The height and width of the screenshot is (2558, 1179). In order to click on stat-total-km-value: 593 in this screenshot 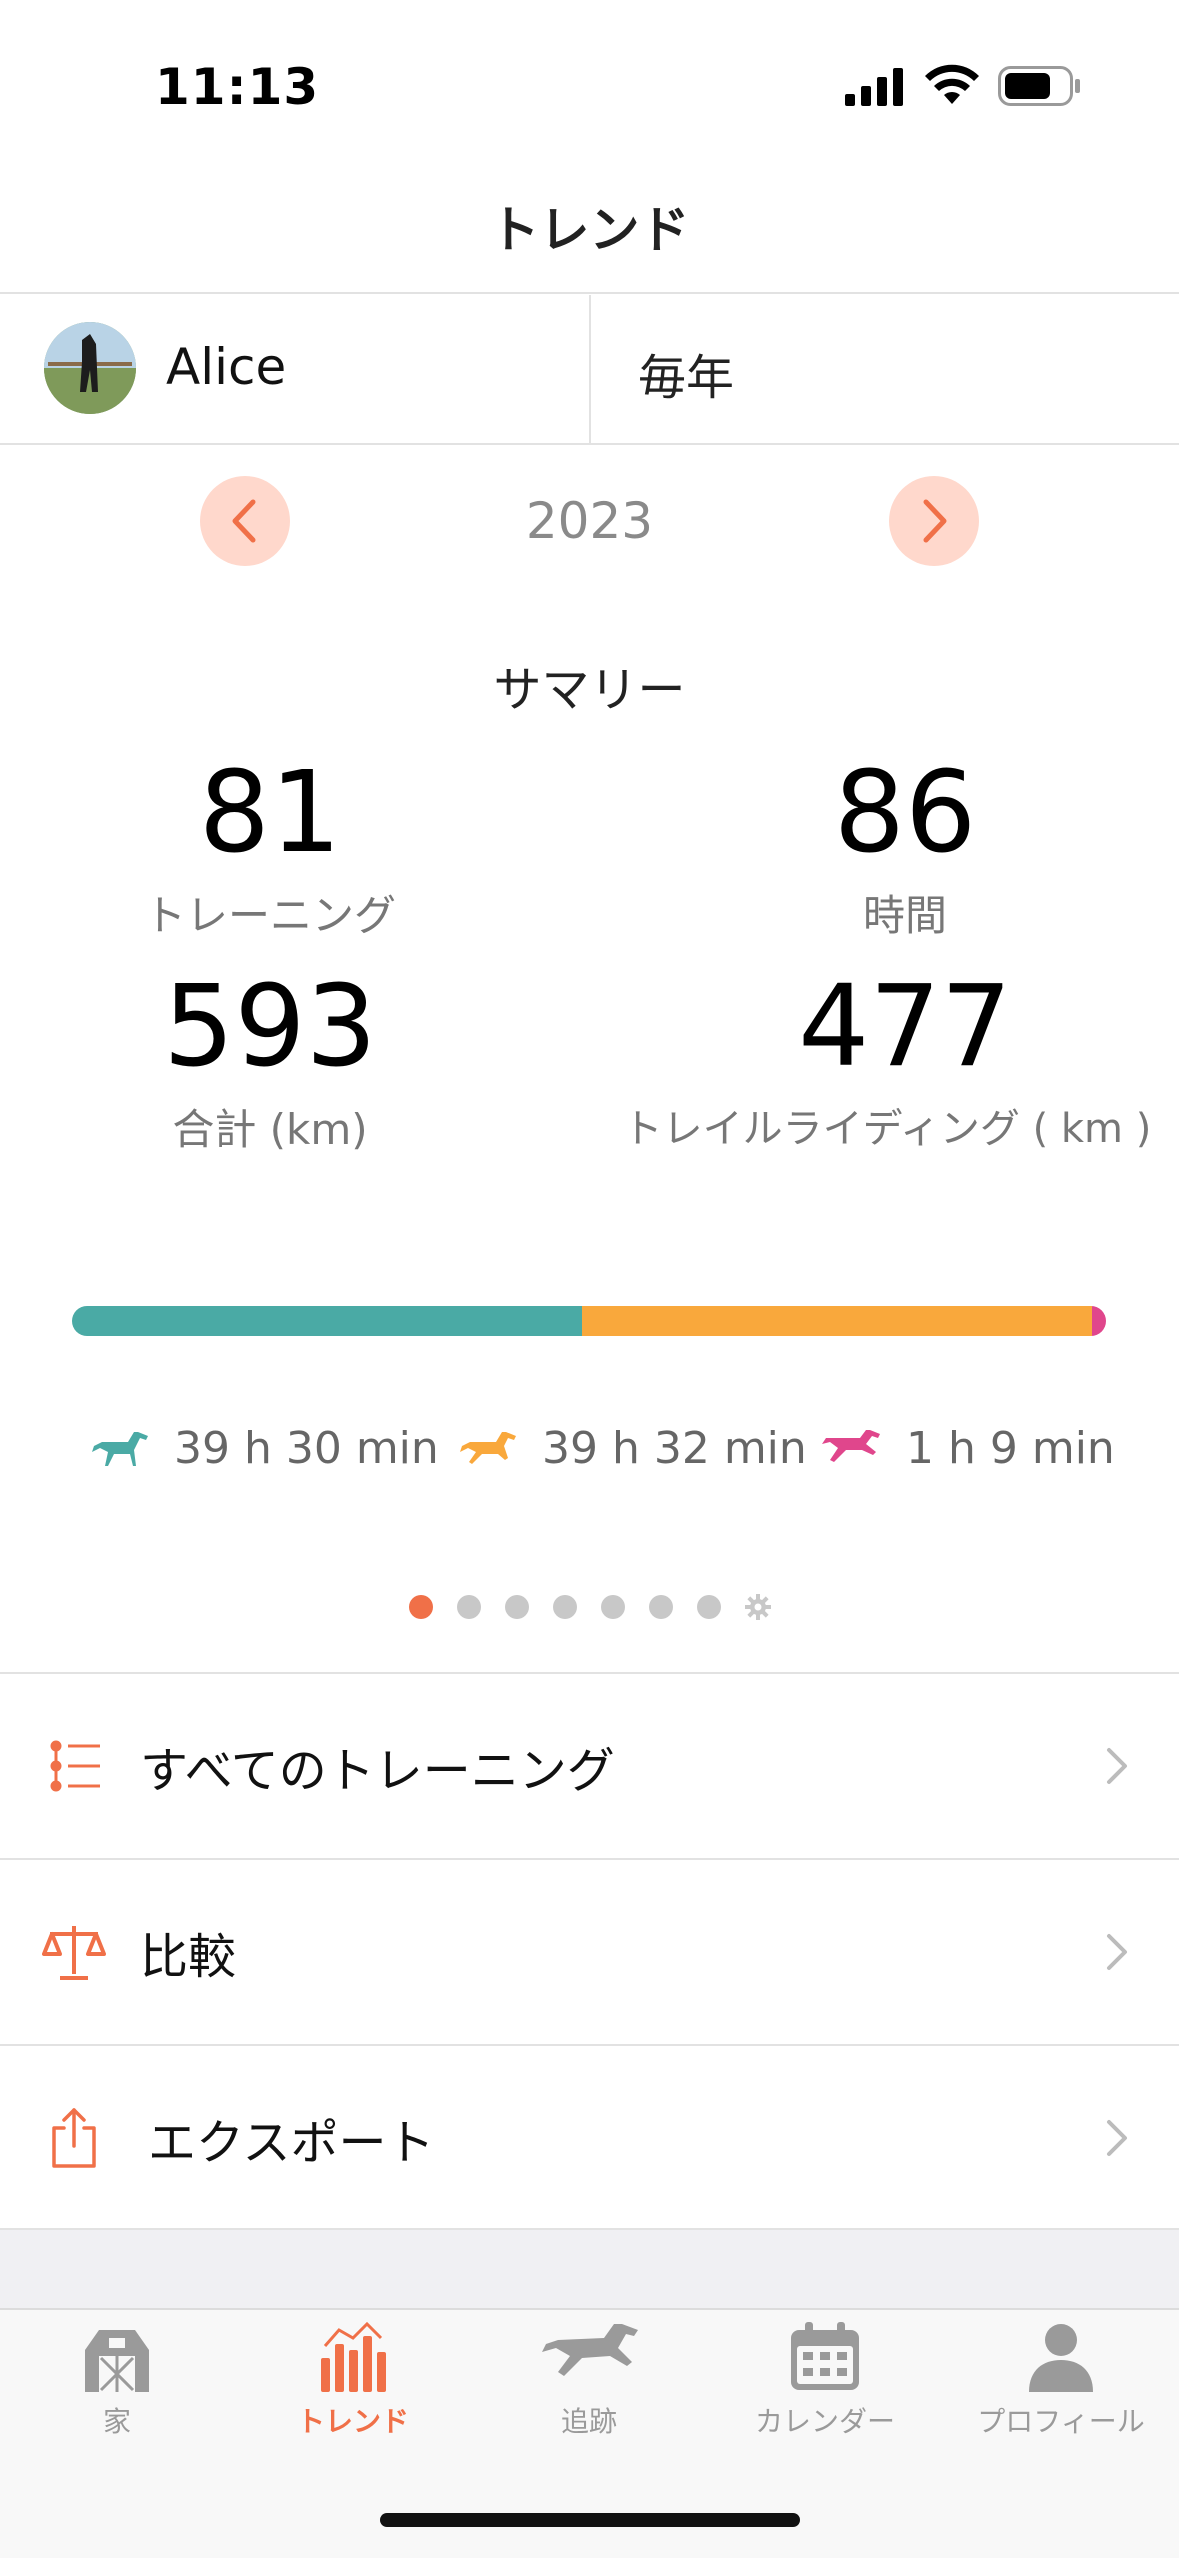, I will do `click(270, 1027)`.